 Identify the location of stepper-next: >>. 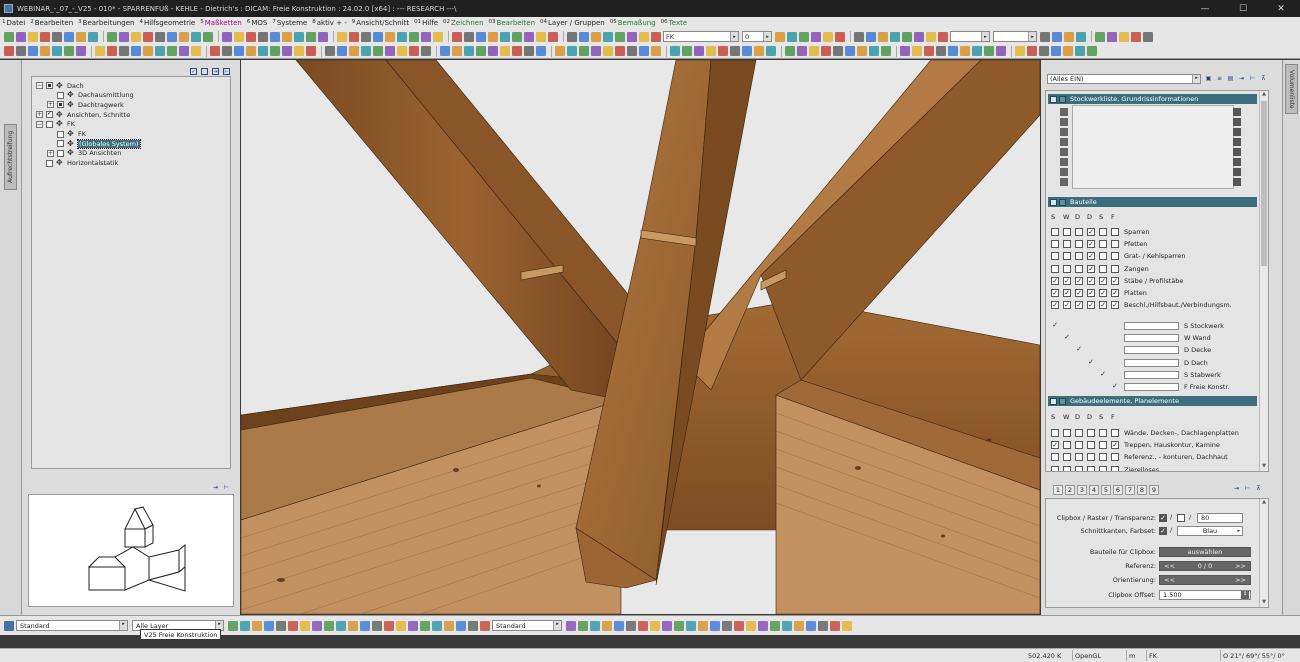
(1240, 566).